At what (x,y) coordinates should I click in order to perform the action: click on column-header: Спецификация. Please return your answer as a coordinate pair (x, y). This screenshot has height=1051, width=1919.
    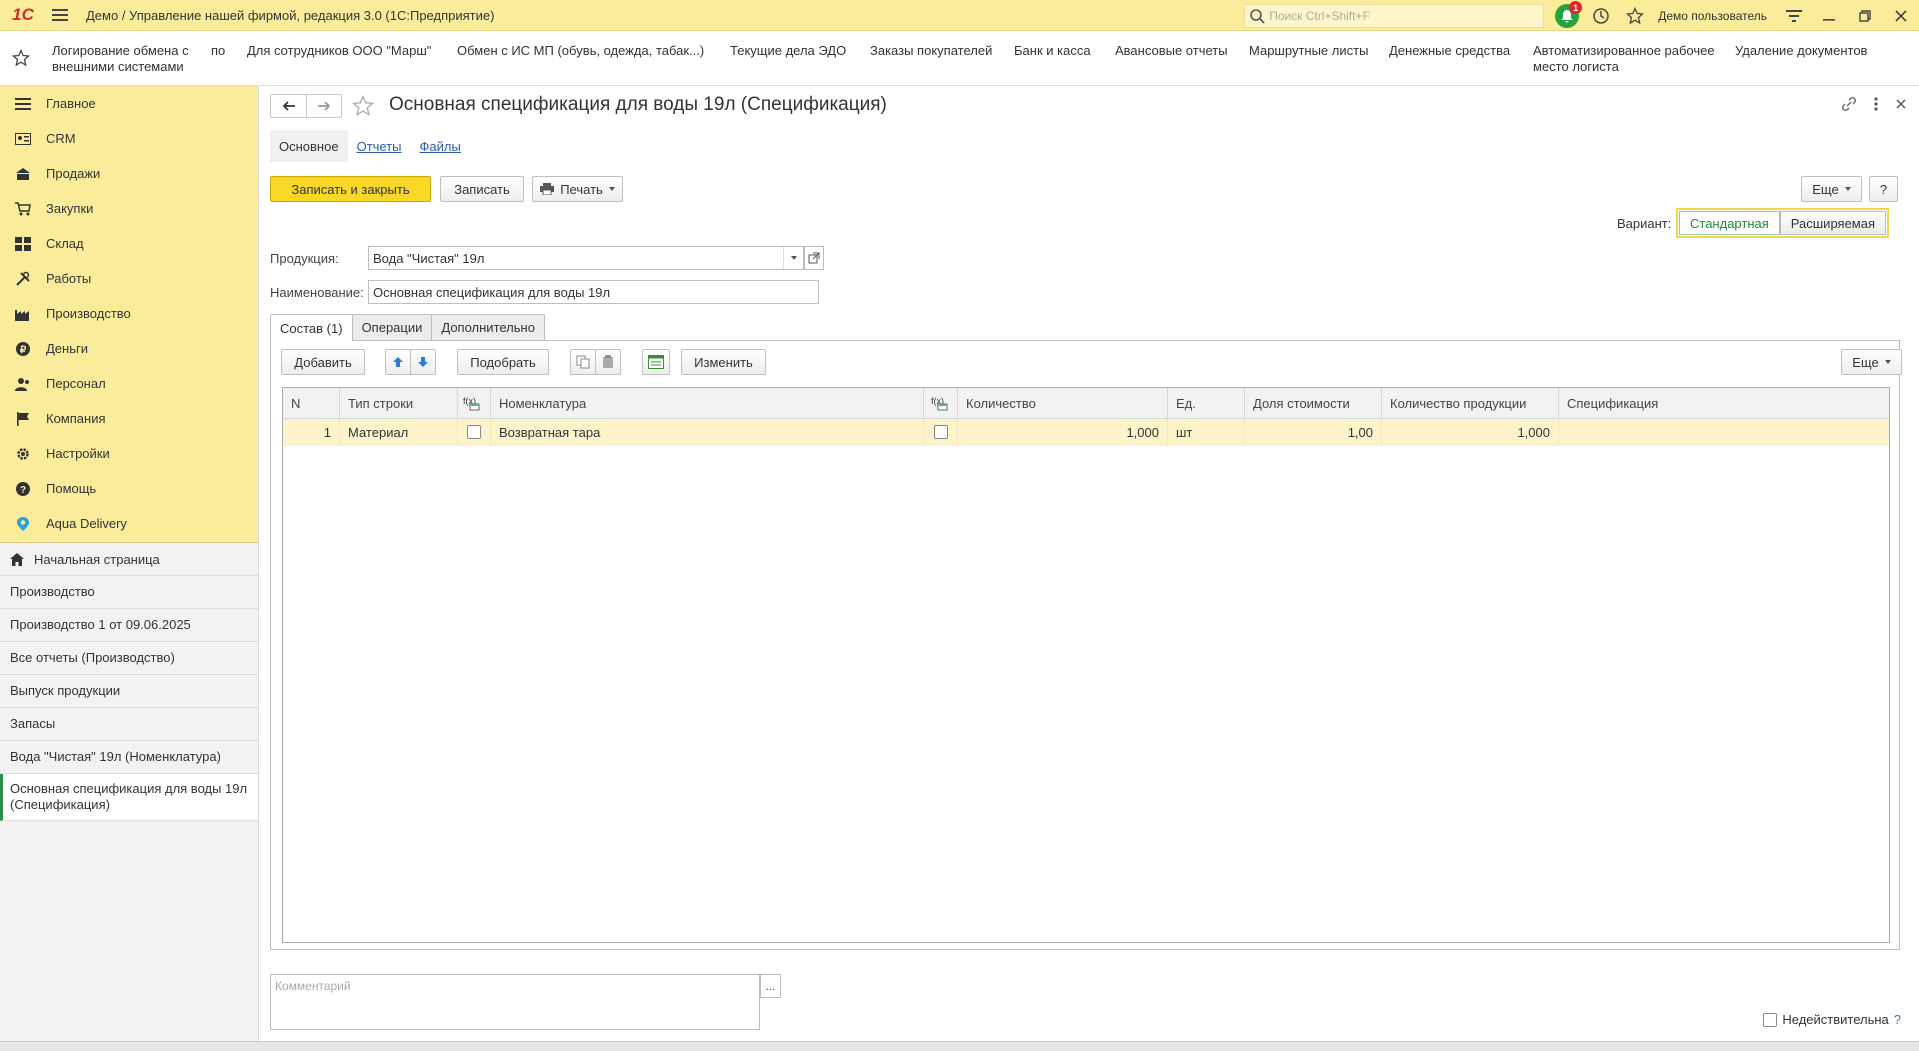
    Looking at the image, I should click on (1724, 403).